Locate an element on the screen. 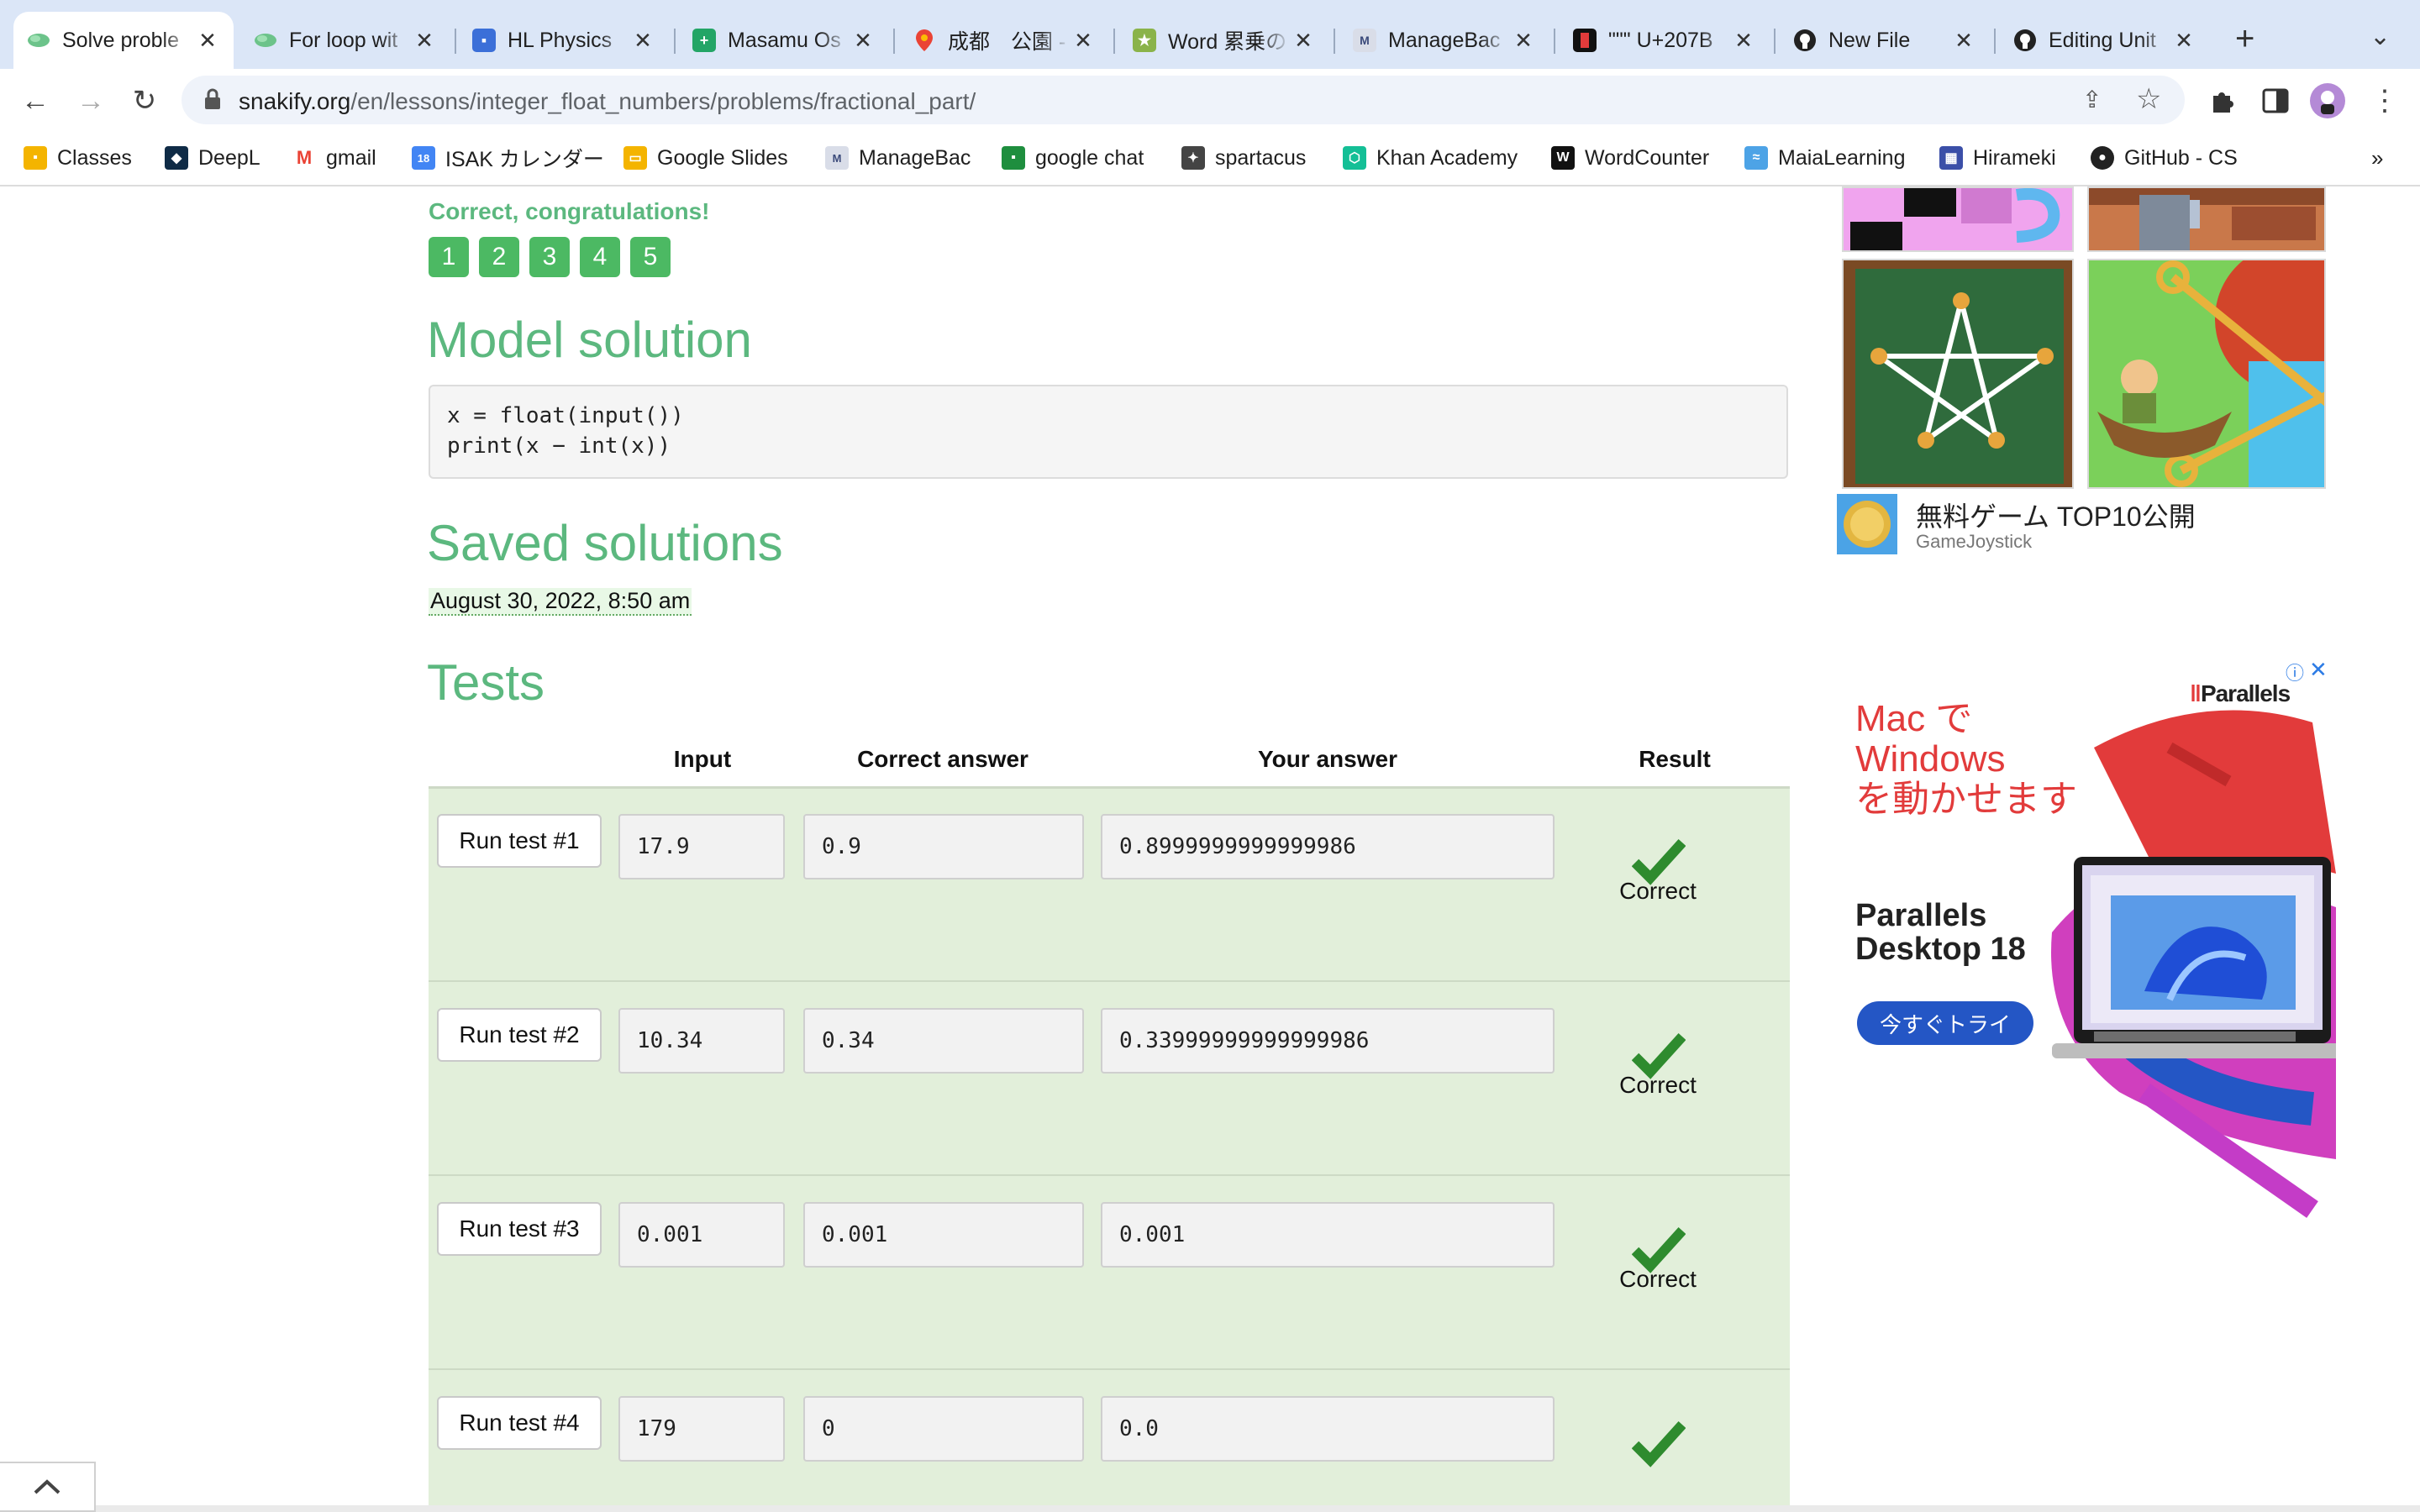  lock-icon is located at coordinates (212, 101).